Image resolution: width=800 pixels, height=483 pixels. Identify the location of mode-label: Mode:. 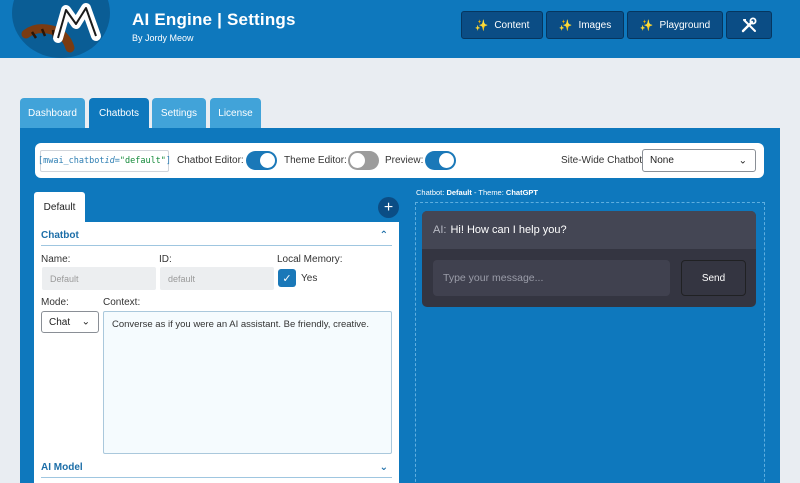
(55, 302).